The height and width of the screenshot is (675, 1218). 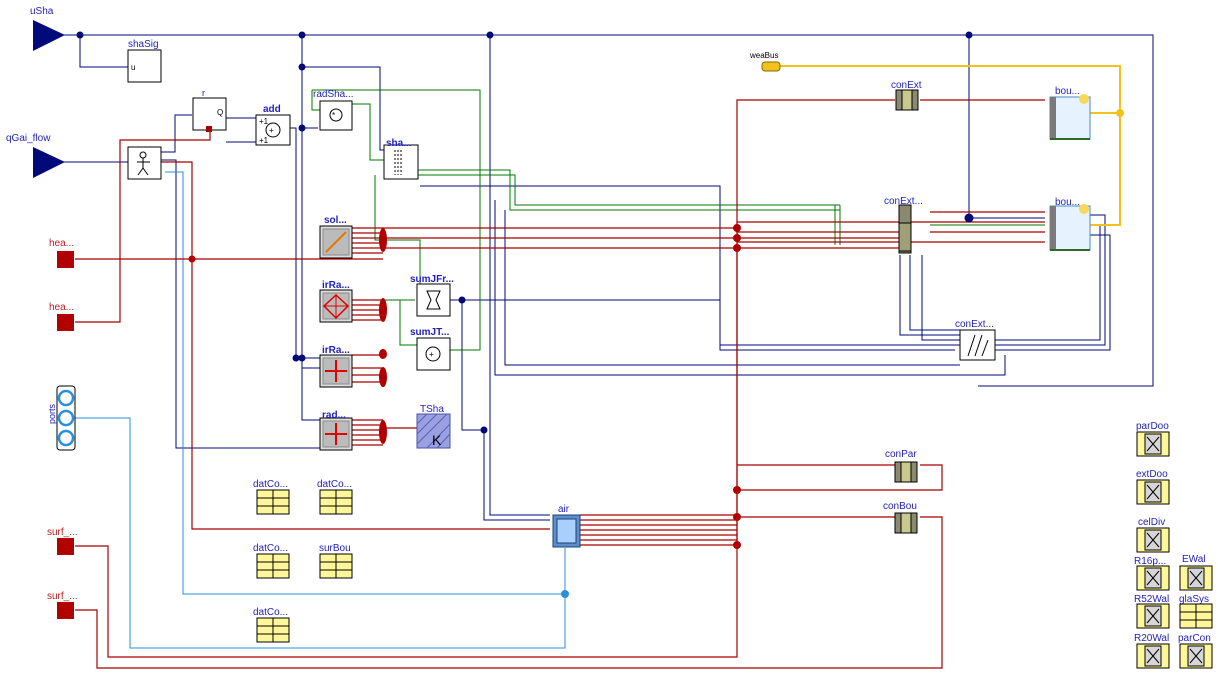 What do you see at coordinates (1151, 638) in the screenshot?
I see `svg-text: R20Wal` at bounding box center [1151, 638].